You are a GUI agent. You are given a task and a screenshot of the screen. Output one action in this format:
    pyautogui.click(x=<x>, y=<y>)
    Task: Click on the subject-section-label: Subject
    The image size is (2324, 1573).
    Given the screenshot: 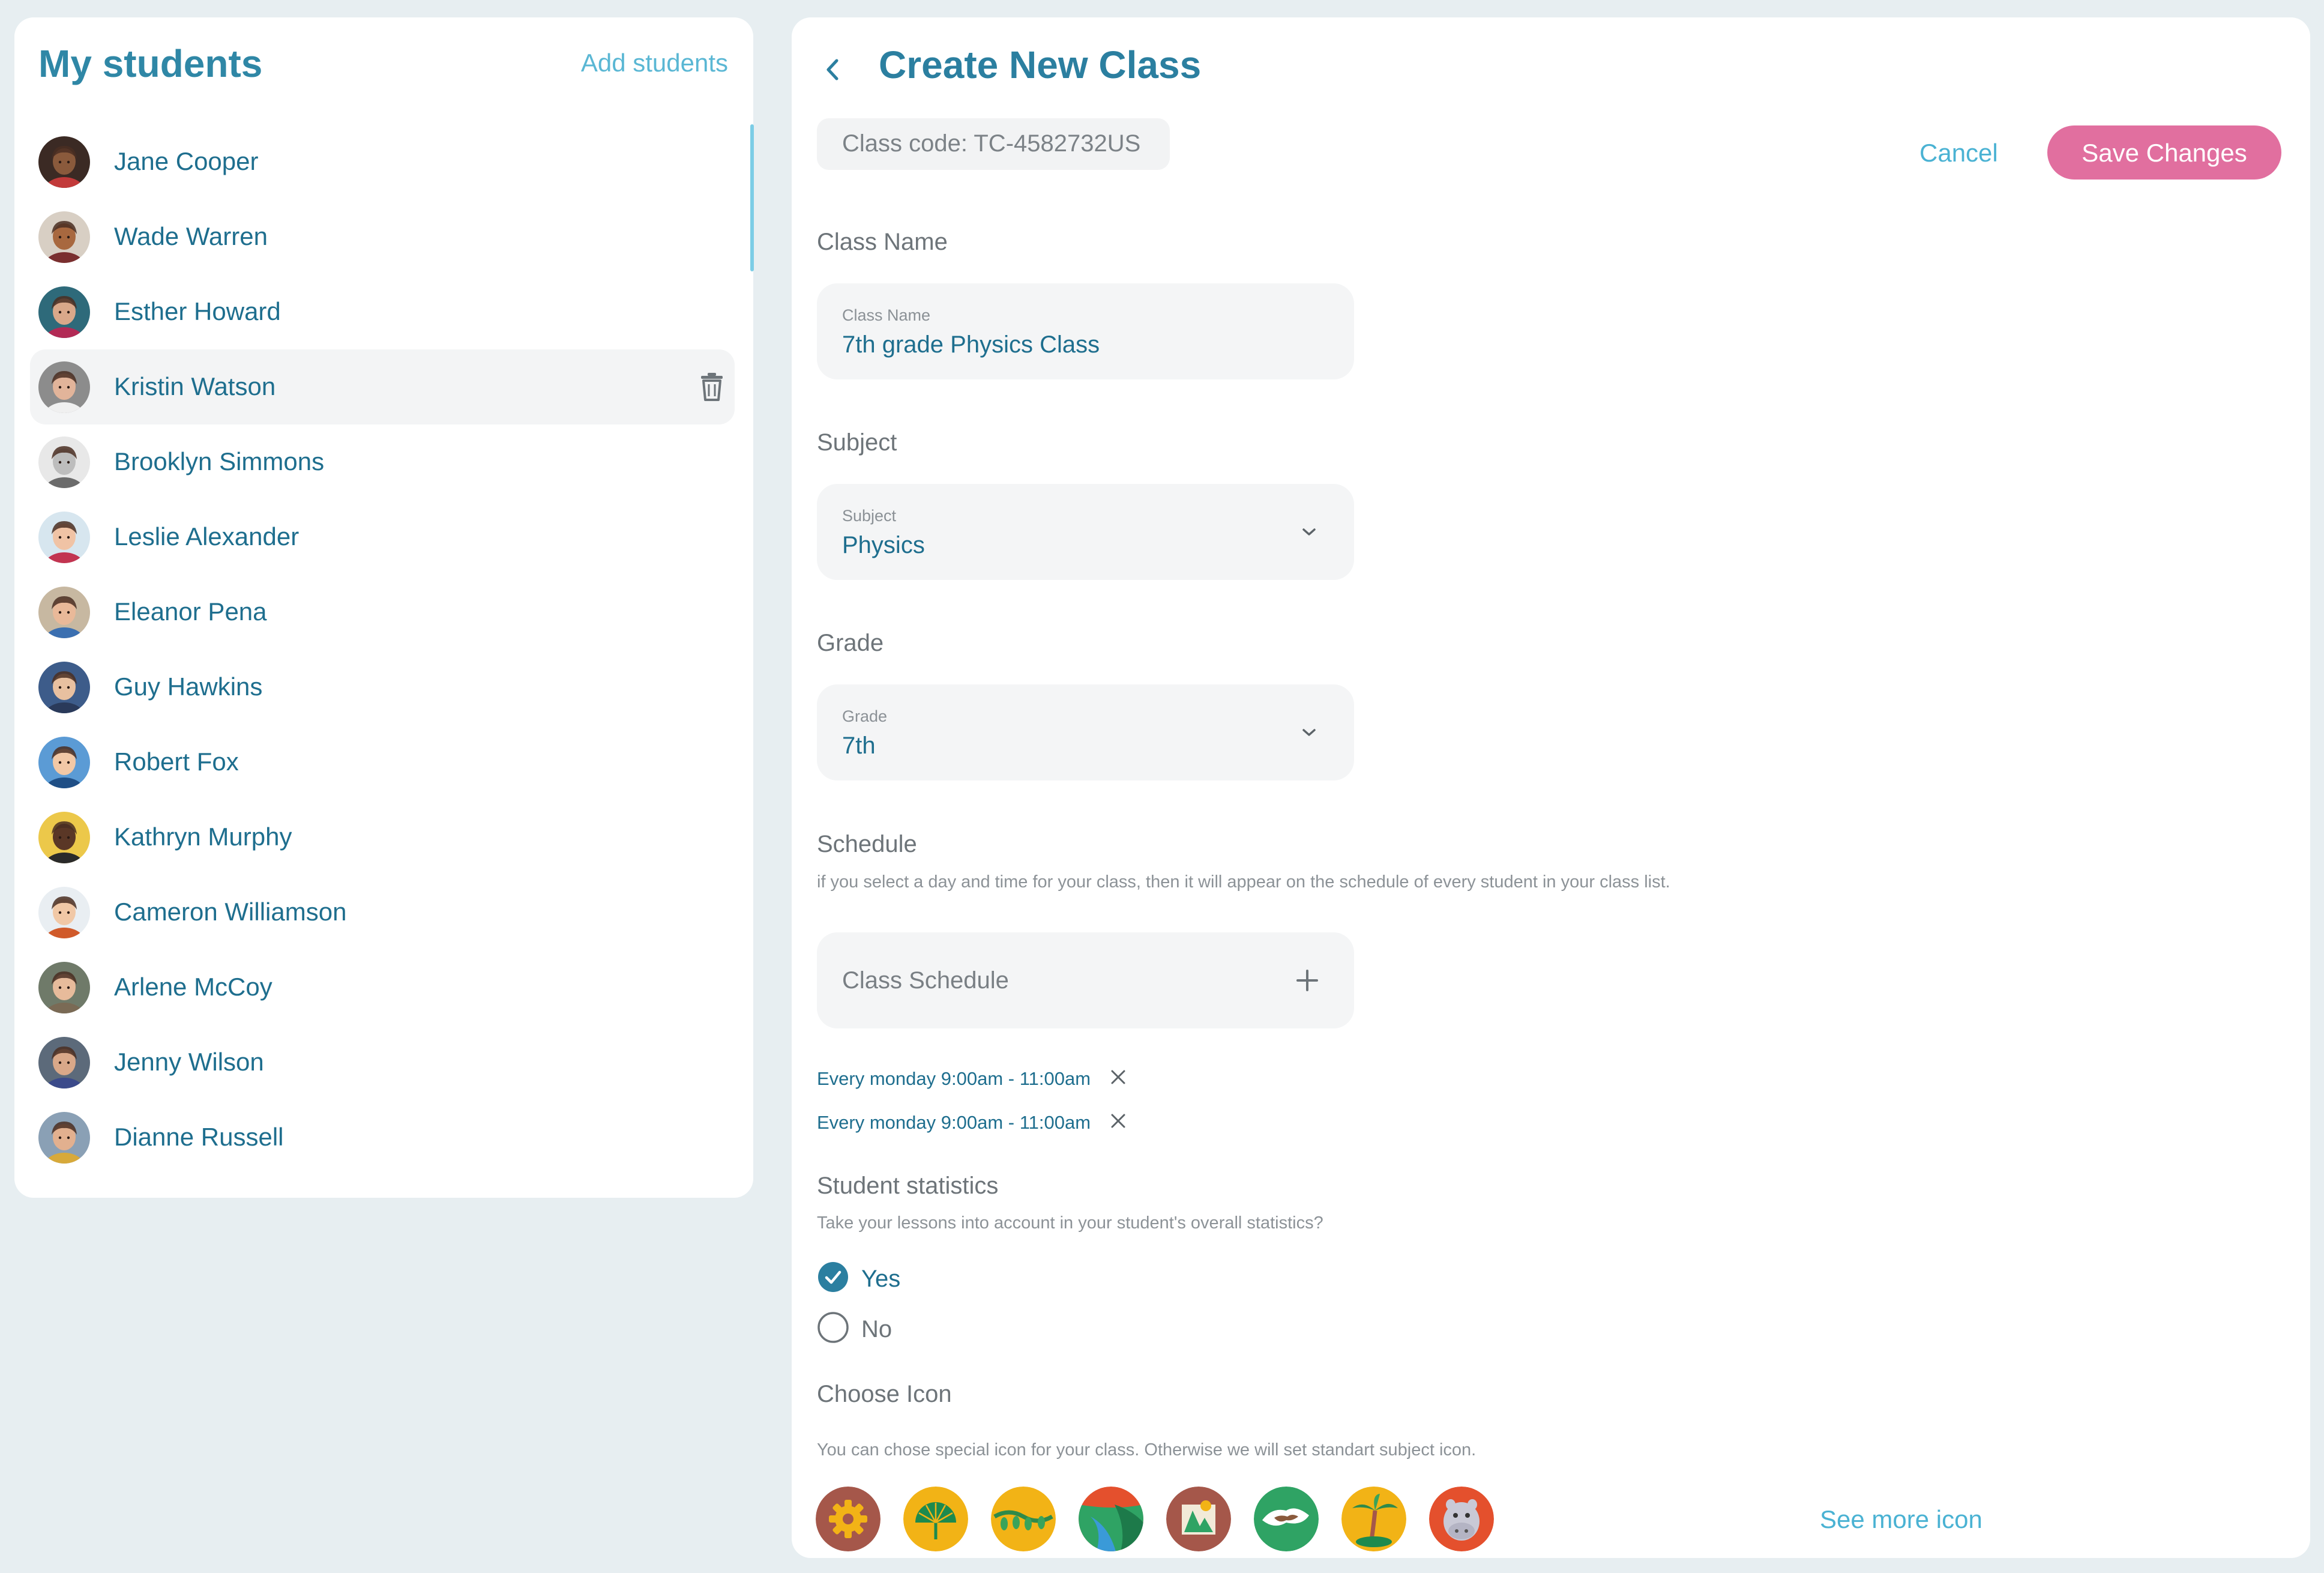 What is the action you would take?
    pyautogui.click(x=857, y=442)
    